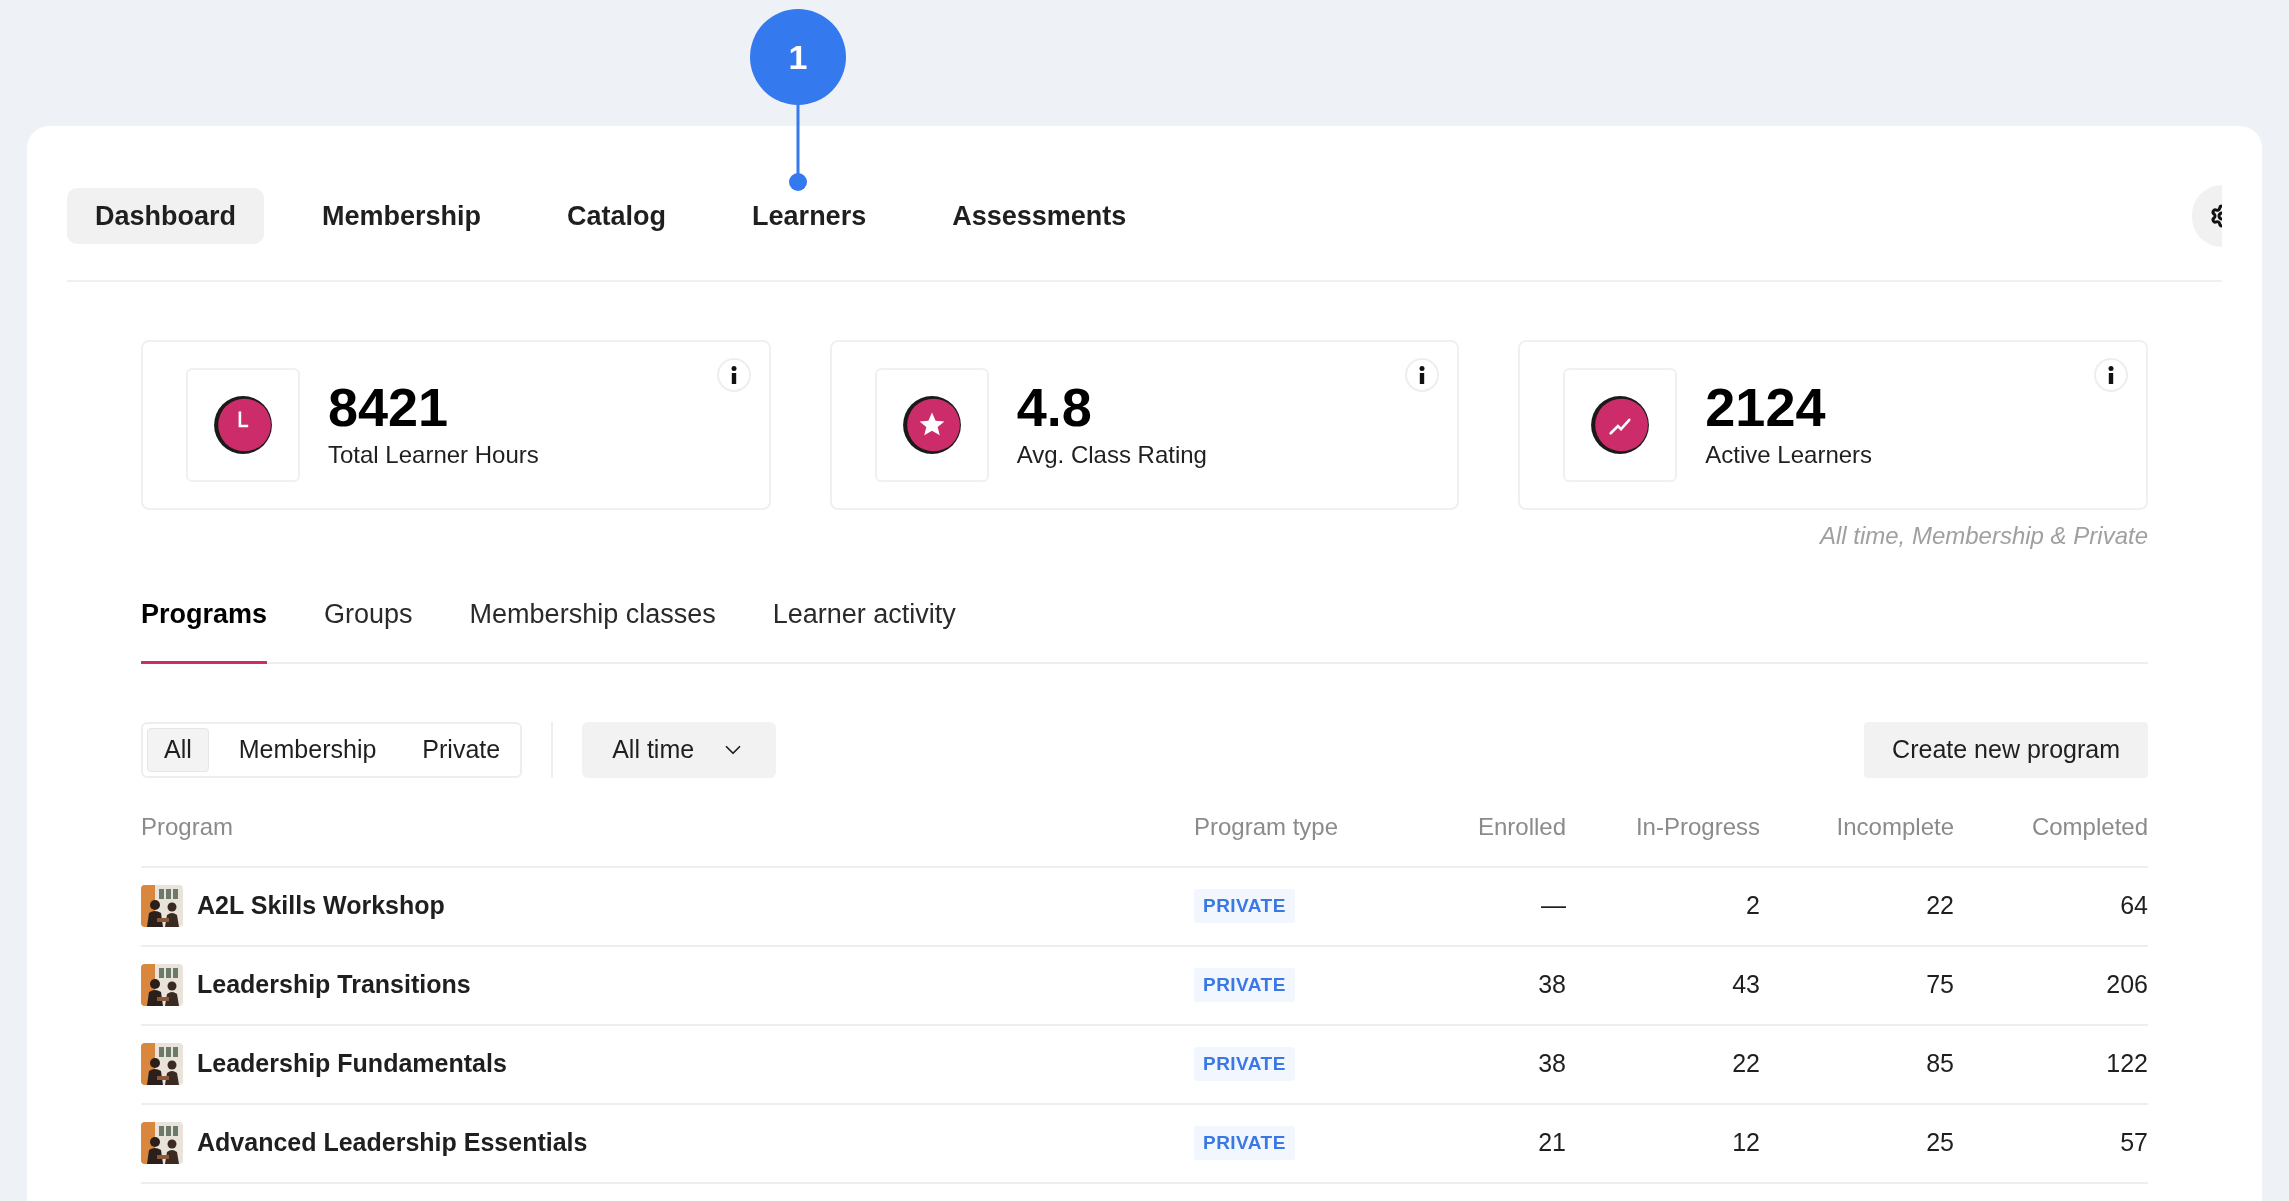 The width and height of the screenshot is (2289, 1201). What do you see at coordinates (864, 629) in the screenshot?
I see `section-tab: Learner activity` at bounding box center [864, 629].